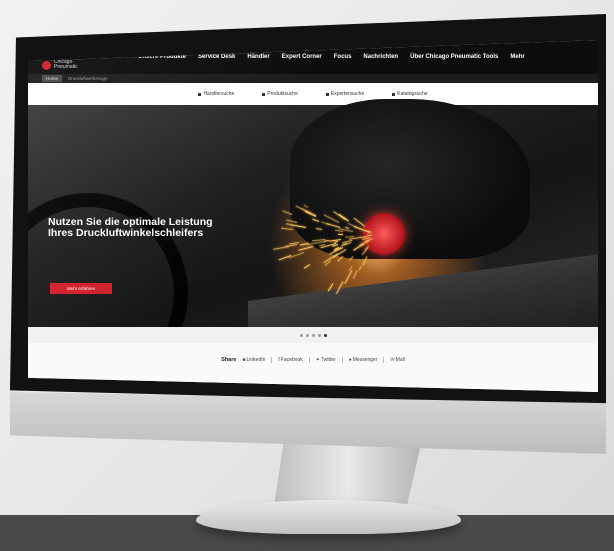  Describe the element at coordinates (317, 360) in the screenshot. I see `twitter-icon: ✦` at that location.